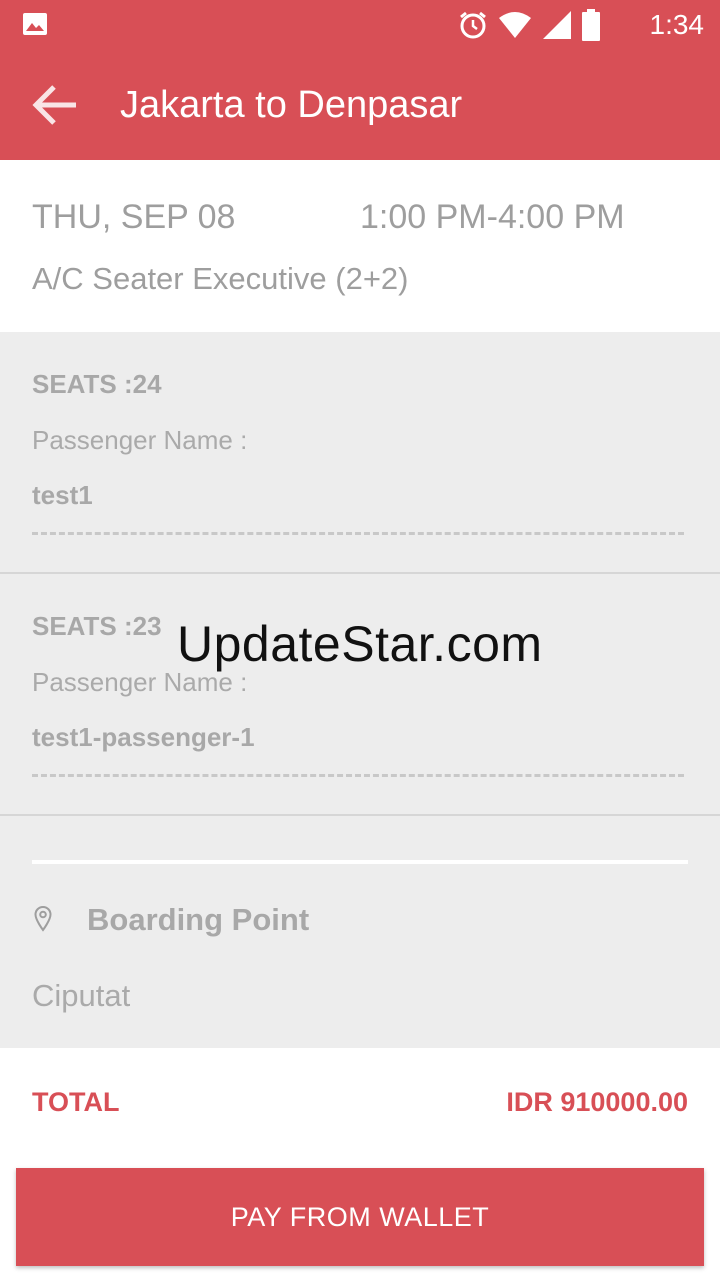  What do you see at coordinates (198, 919) in the screenshot?
I see `boarding-point-label: Boarding Point` at bounding box center [198, 919].